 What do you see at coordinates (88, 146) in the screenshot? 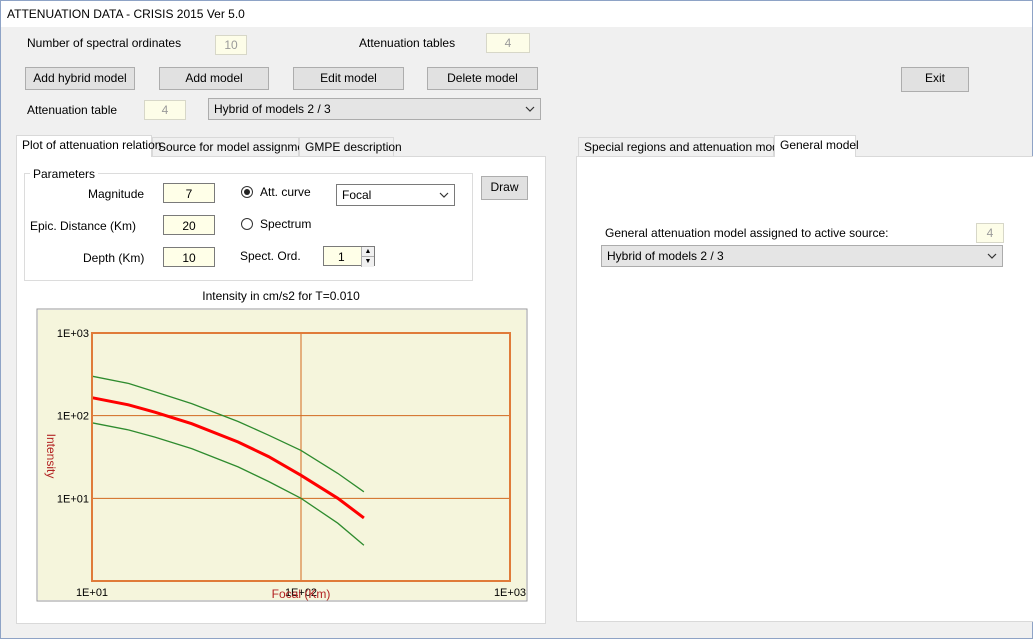
I see `tab-plot-attenuation: Plot of attenuation relation` at bounding box center [88, 146].